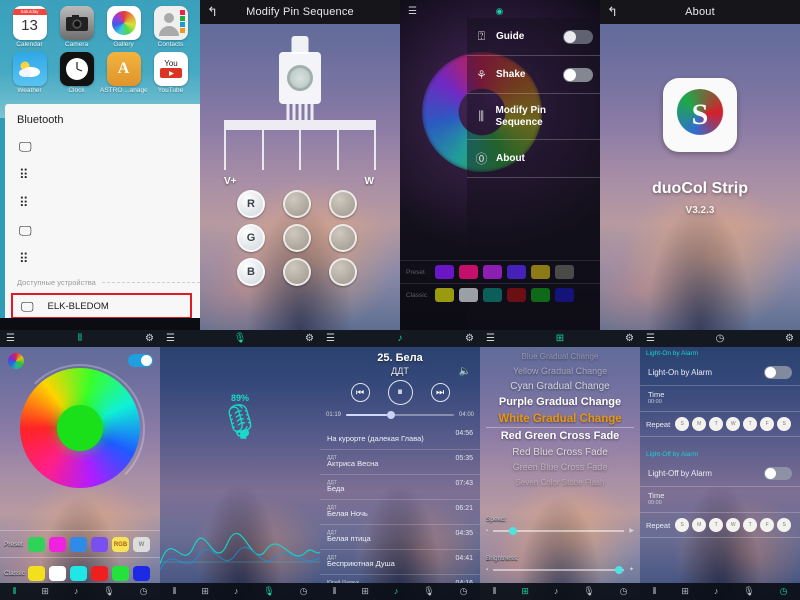  I want to click on current-color-chip, so click(16, 361).